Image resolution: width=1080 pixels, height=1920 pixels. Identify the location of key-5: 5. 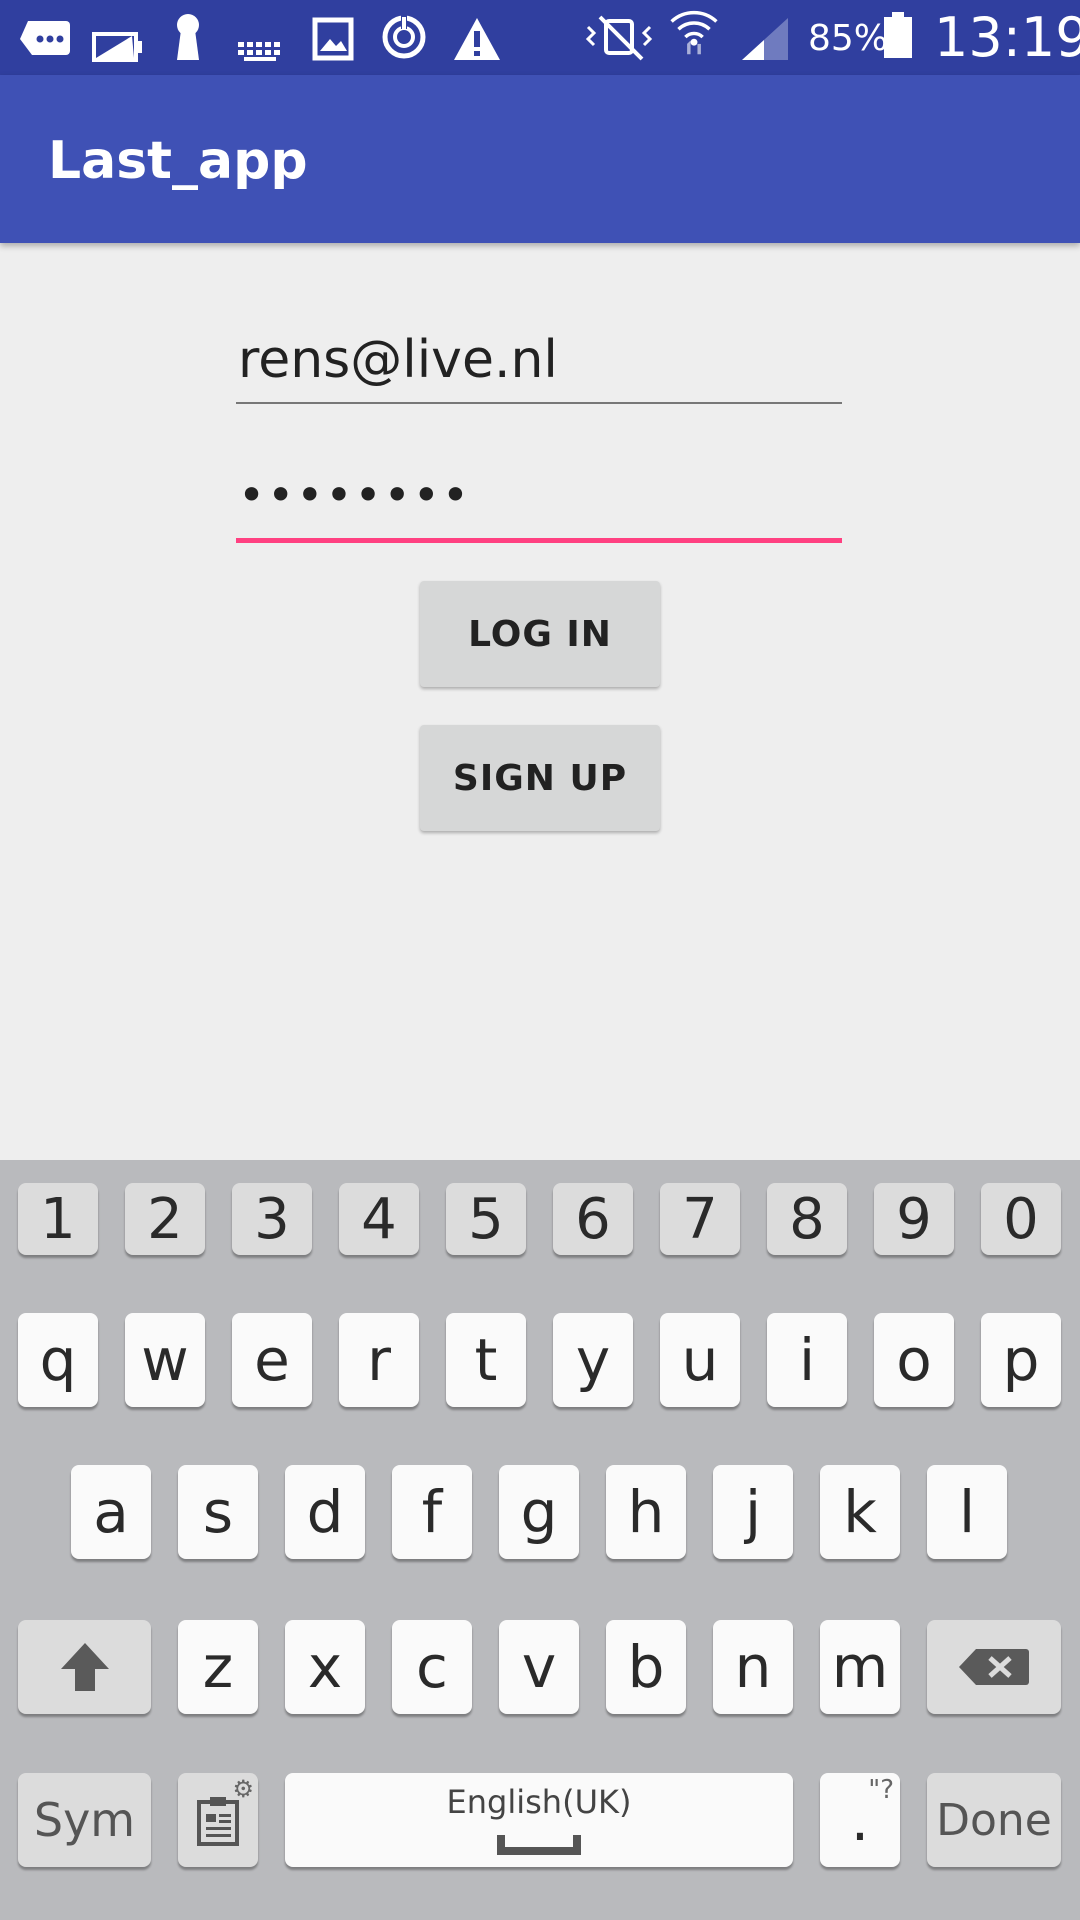
(486, 1219).